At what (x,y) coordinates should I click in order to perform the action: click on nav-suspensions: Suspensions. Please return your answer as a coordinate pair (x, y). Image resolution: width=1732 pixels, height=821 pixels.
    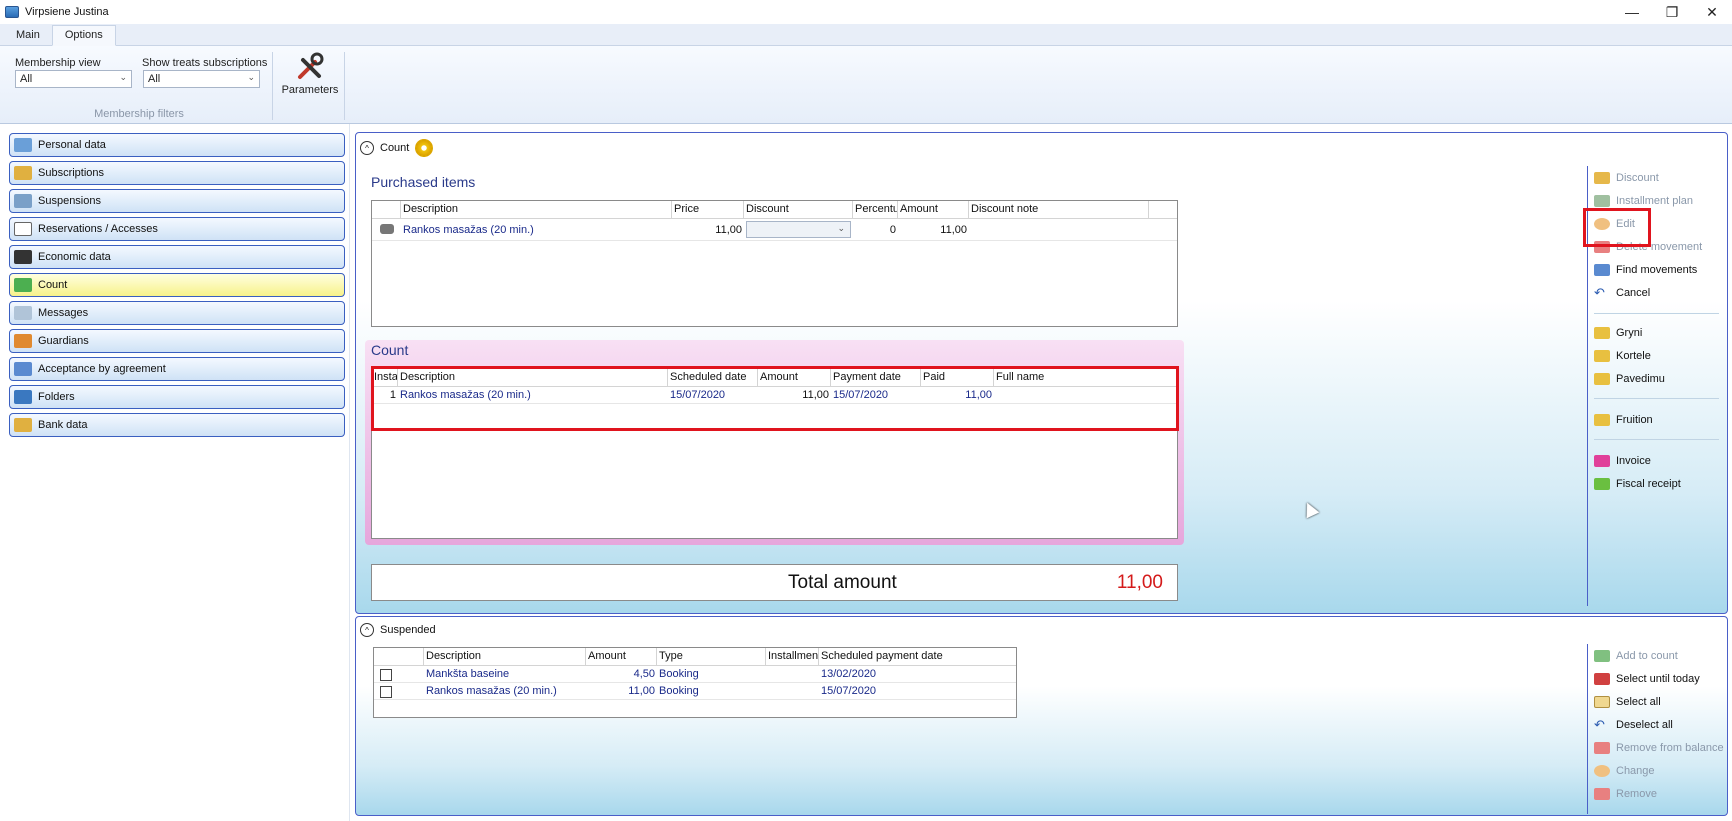
    Looking at the image, I should click on (177, 201).